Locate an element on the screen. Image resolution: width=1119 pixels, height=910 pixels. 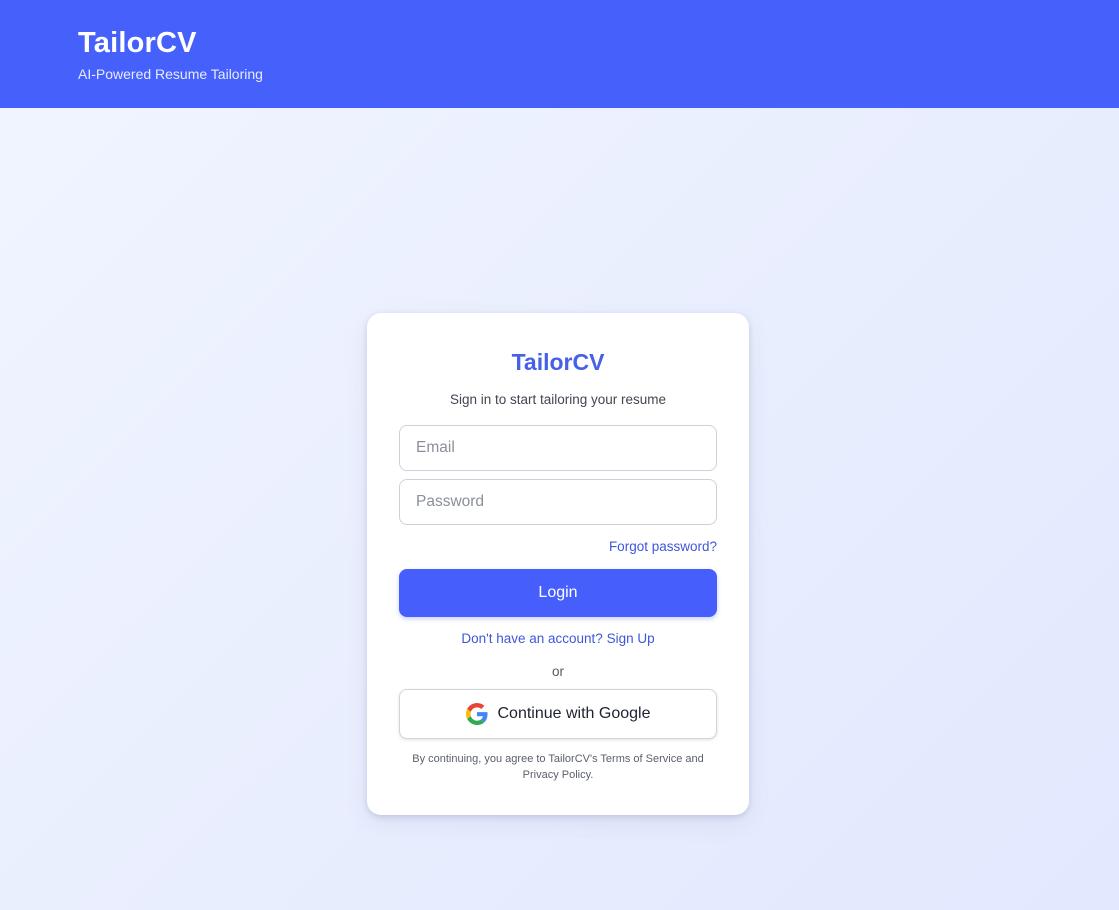
card-subtitle: Sign in to start tailoring your resume is located at coordinates (558, 399).